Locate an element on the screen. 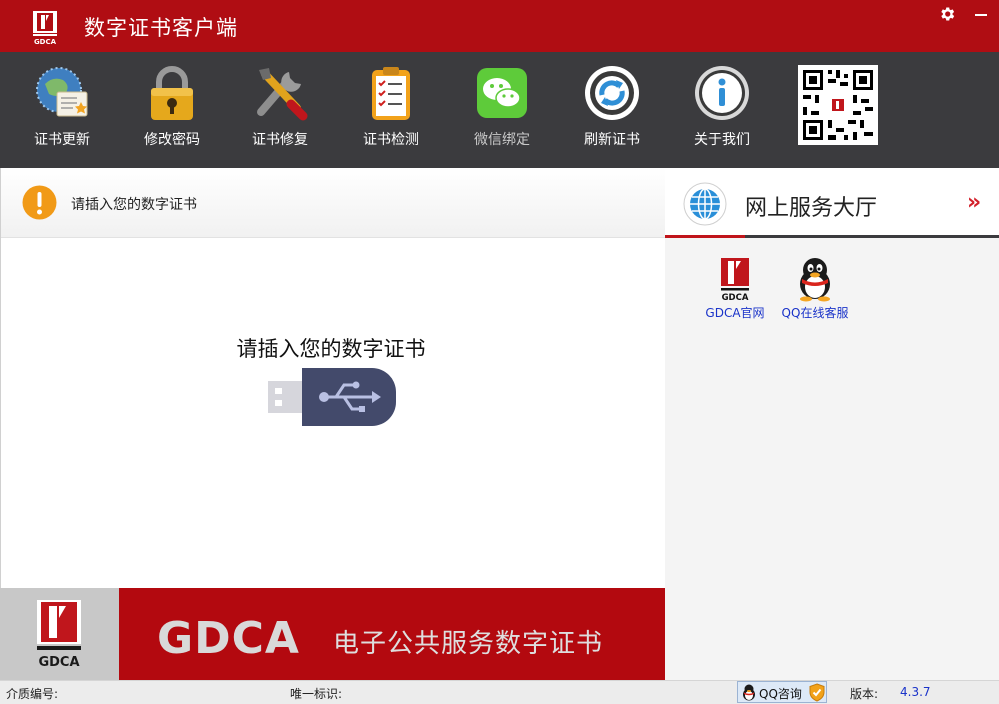 The width and height of the screenshot is (999, 704). toolbar-item-cert-check: 证书检测 is located at coordinates (391, 112).